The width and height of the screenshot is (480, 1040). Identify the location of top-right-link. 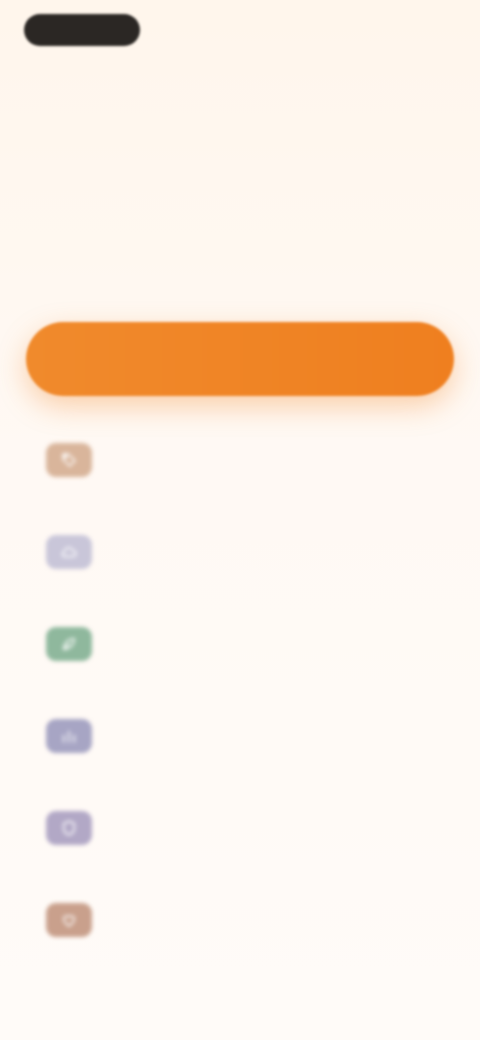
(404, 30).